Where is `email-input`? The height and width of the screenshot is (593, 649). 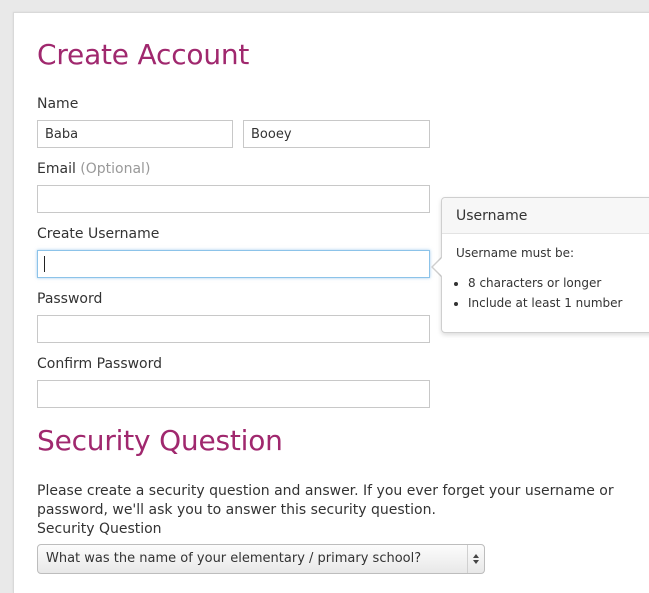
email-input is located at coordinates (233, 199).